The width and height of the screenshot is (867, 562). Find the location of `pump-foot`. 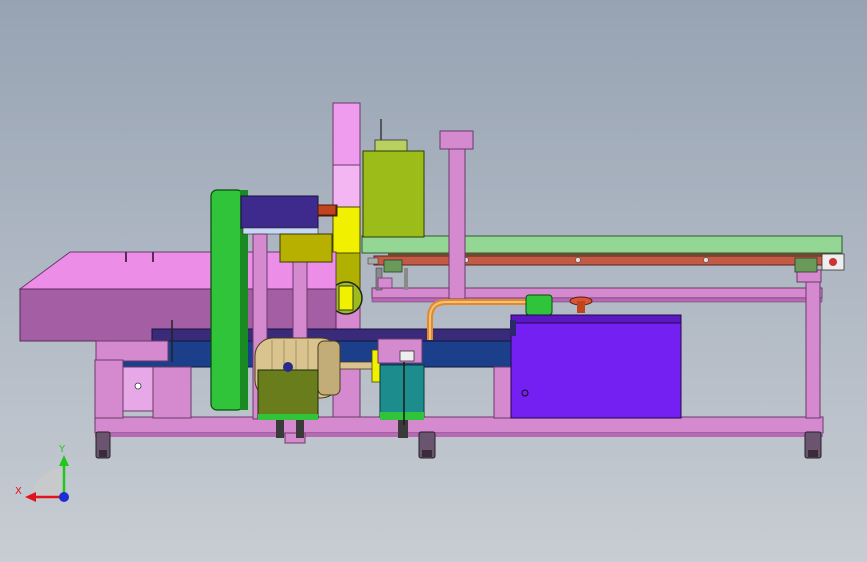

pump-foot is located at coordinates (403, 429).